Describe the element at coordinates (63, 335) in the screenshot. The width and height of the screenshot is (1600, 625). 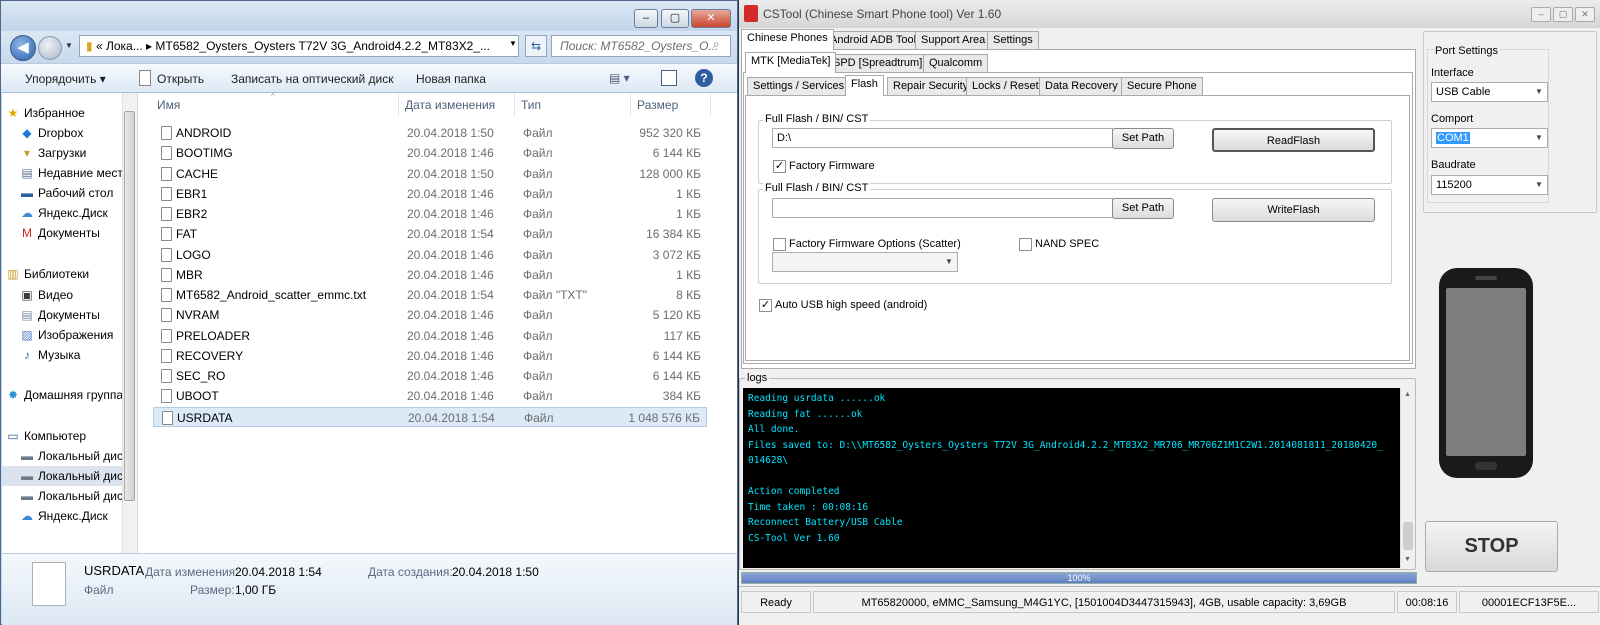
I see `nav-item: ▨ Изображения` at that location.